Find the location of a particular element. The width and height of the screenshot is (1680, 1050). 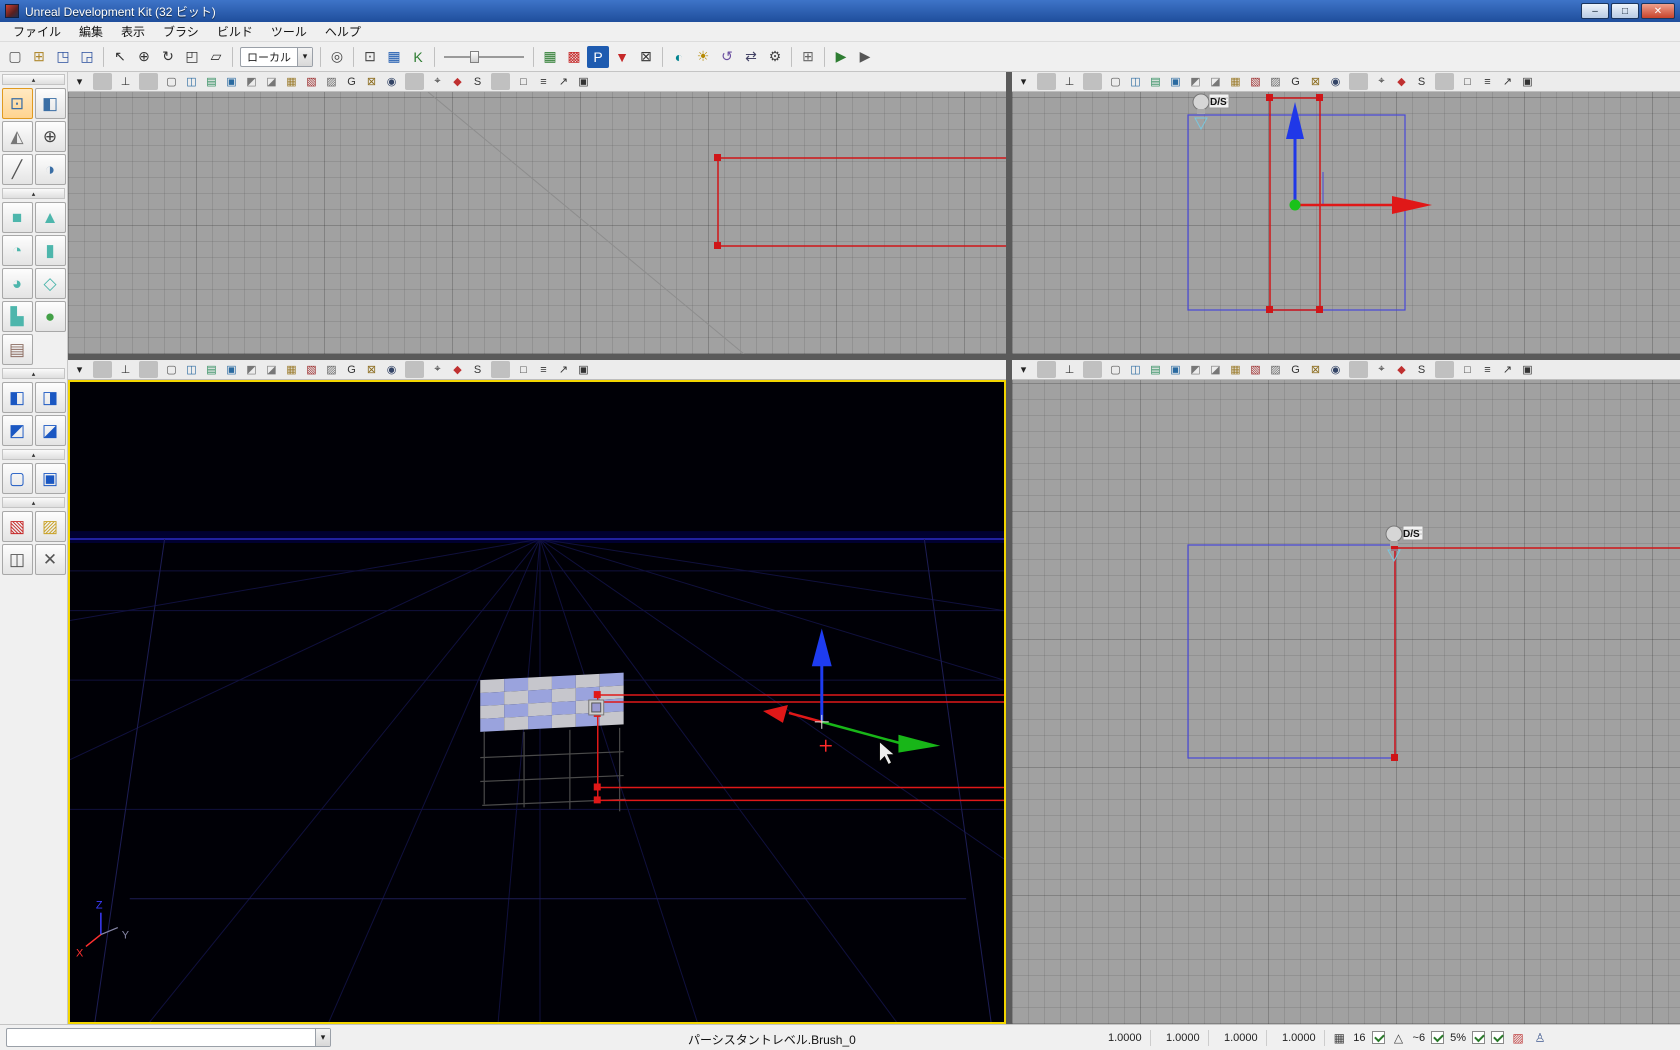

grid-snap-icon: ▦ is located at coordinates (1339, 1038).